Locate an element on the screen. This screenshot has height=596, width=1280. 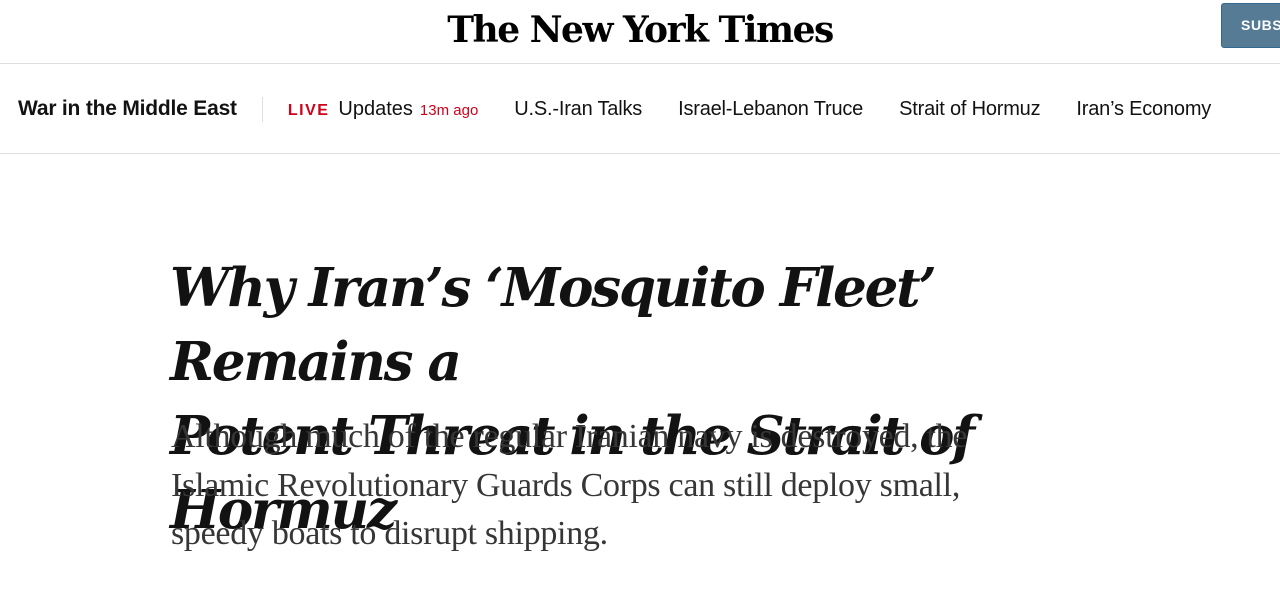
live-updates-text: Updates is located at coordinates (375, 108).